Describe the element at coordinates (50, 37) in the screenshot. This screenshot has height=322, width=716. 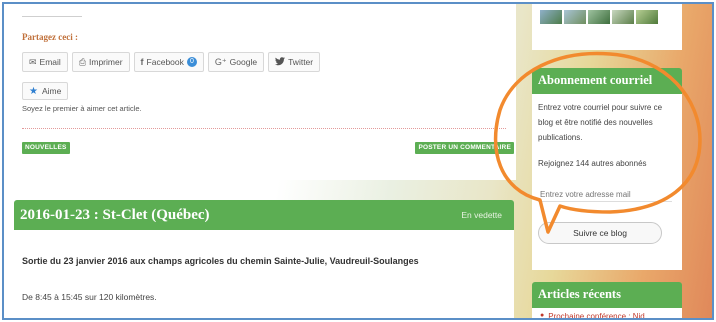
I see `share-heading: Partagez ceci :` at that location.